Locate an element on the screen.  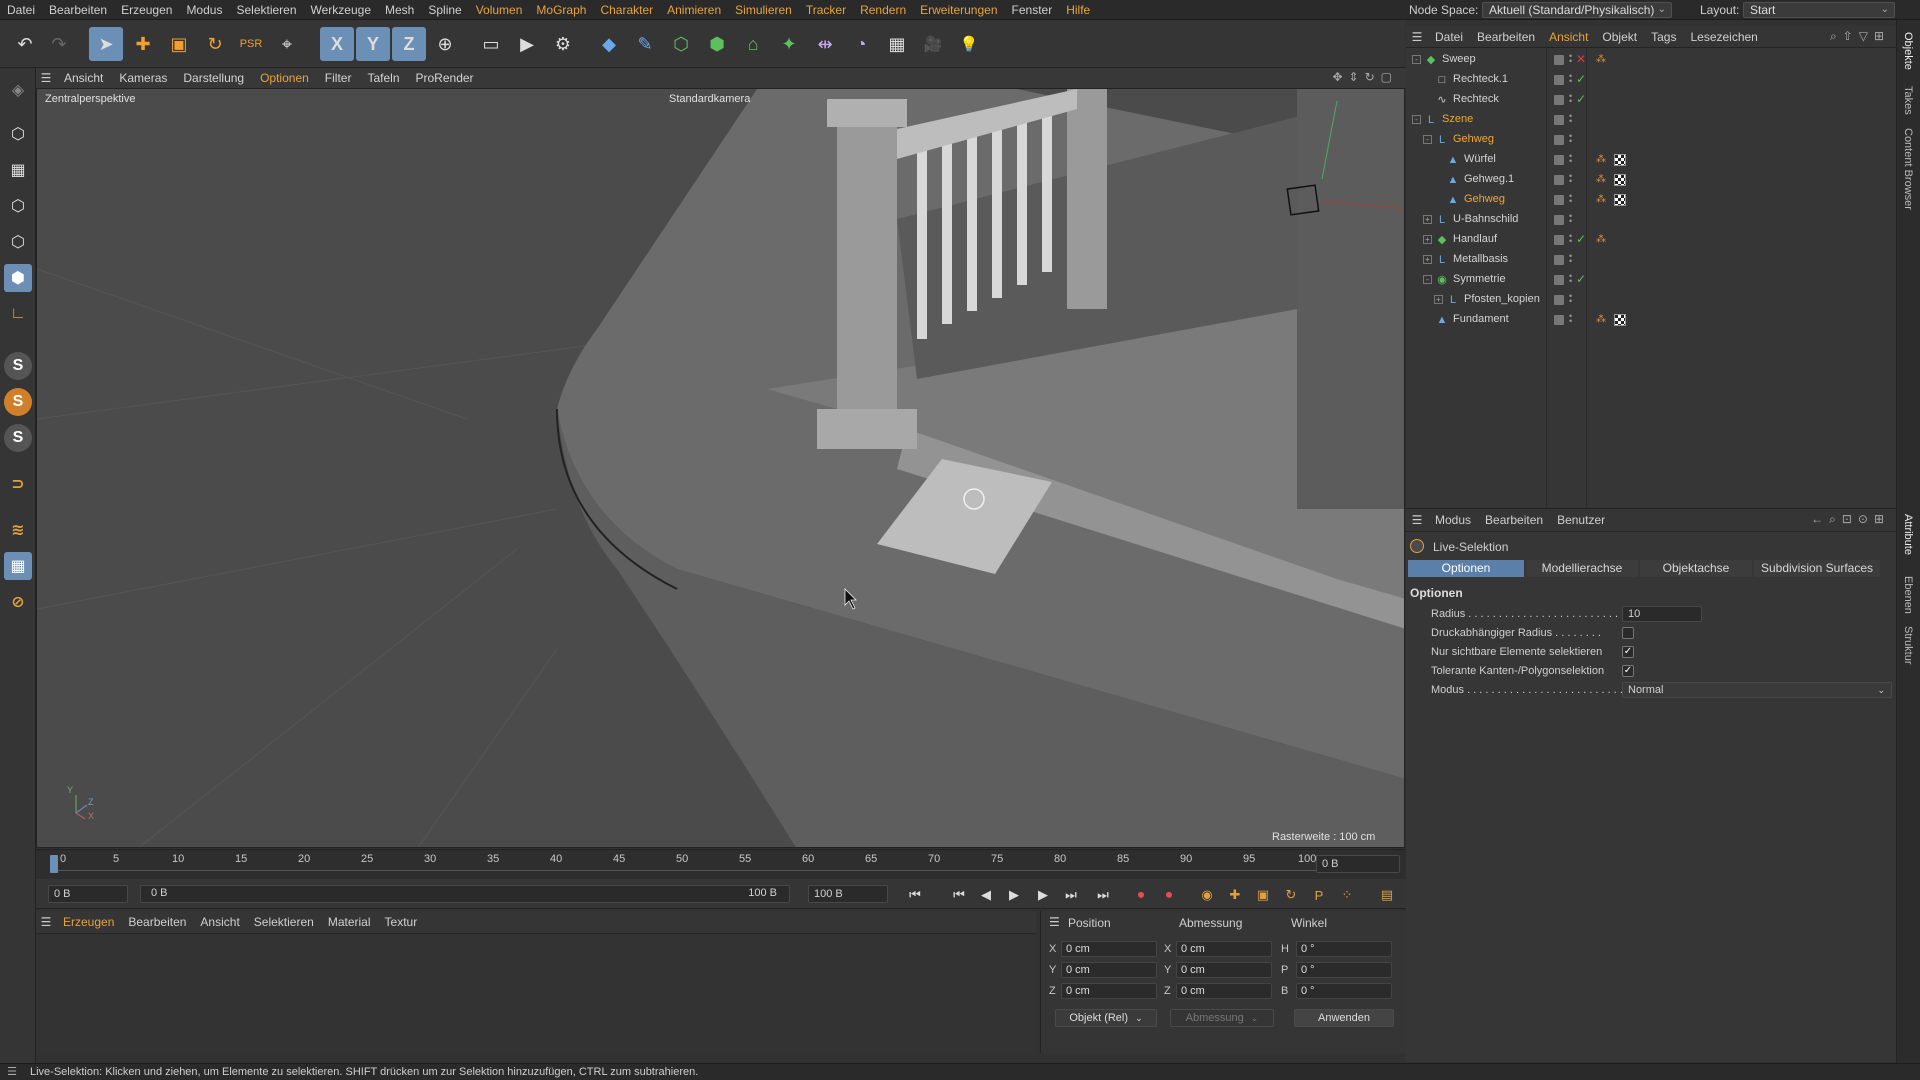
menu-simulieren: Simulieren is located at coordinates (763, 10).